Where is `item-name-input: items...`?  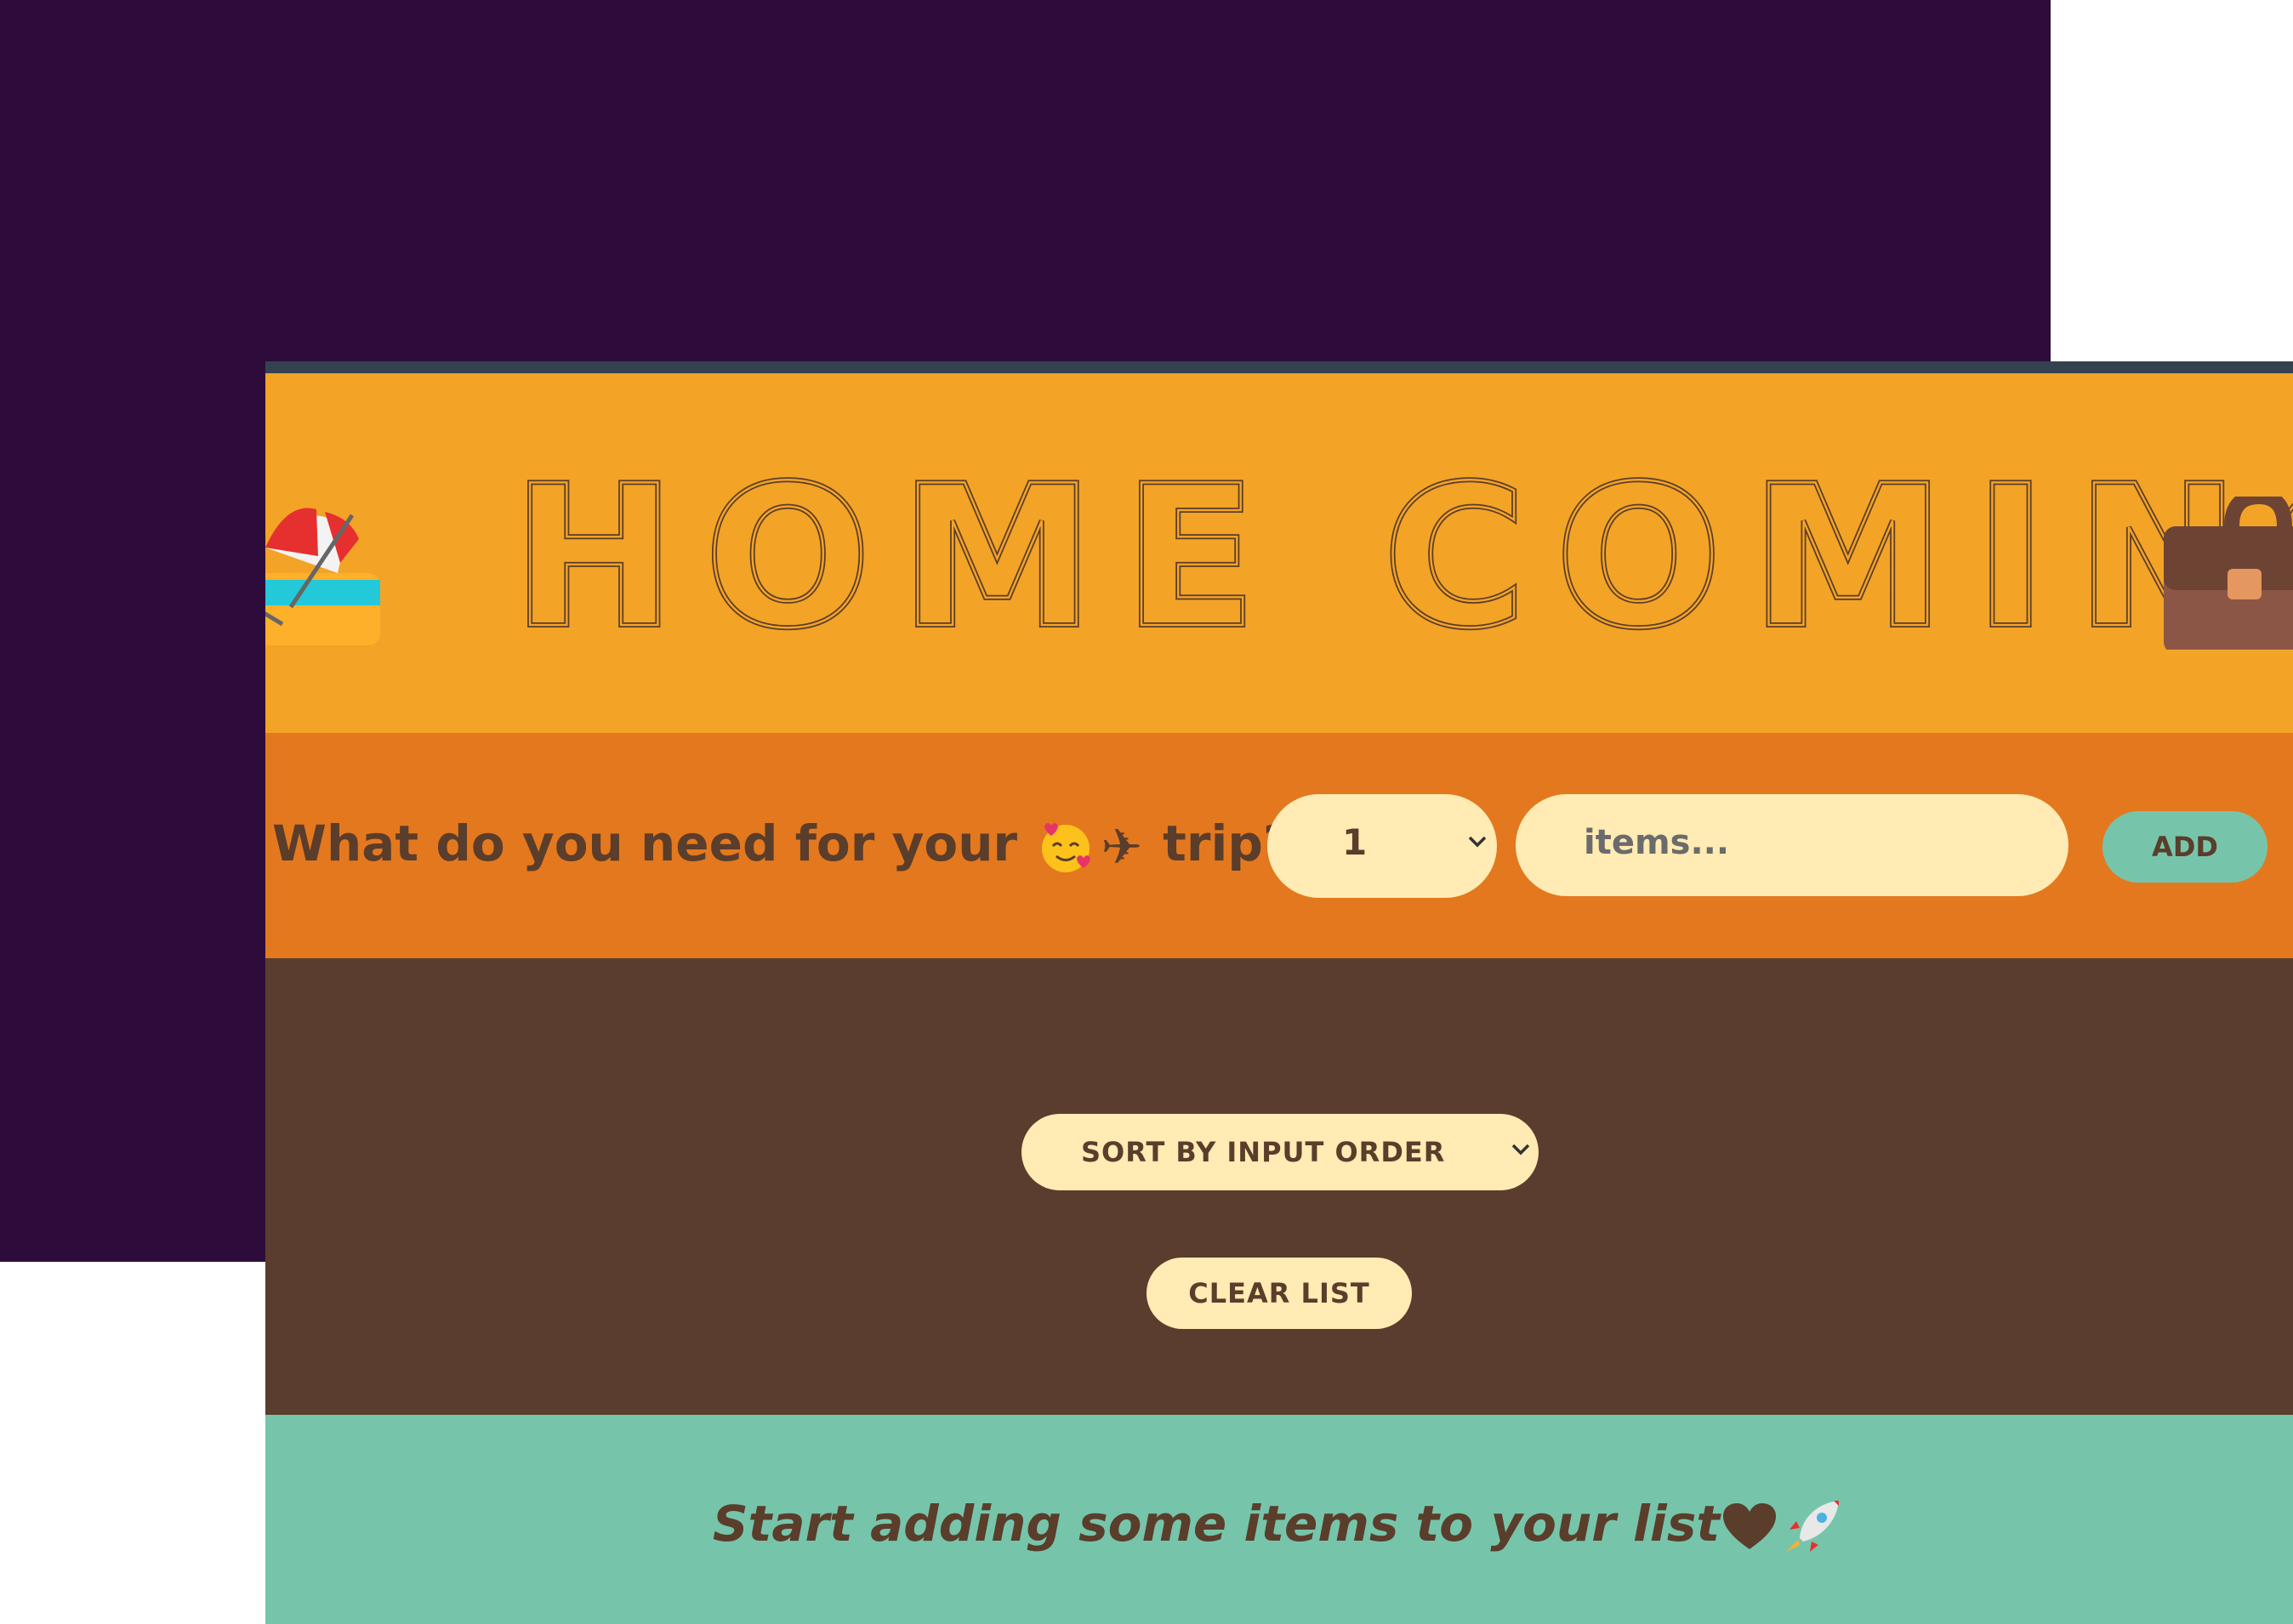 item-name-input: items... is located at coordinates (1792, 845).